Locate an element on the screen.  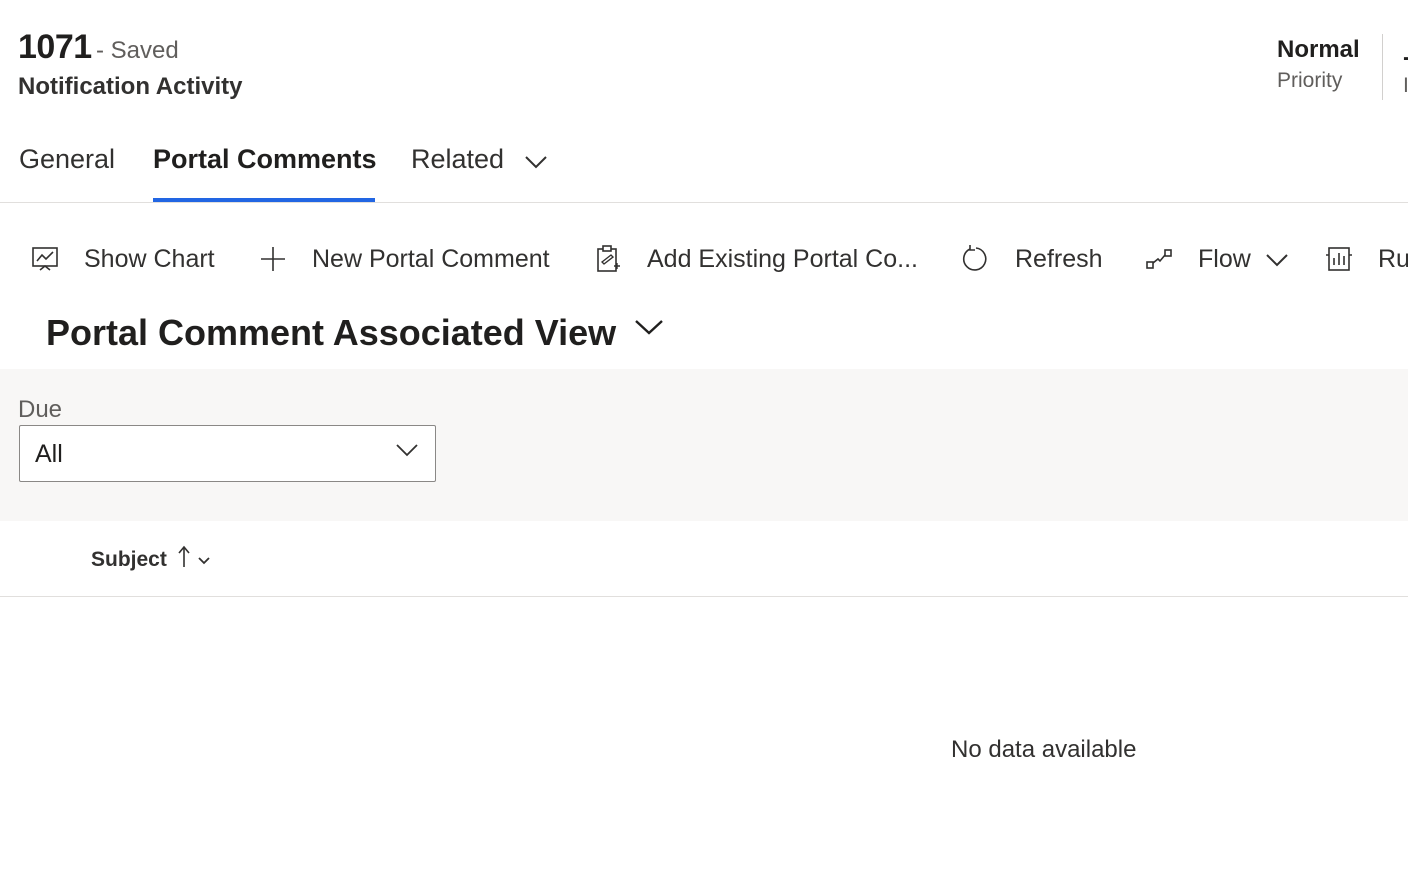
column-header-subject: Subject is located at coordinates (151, 560).